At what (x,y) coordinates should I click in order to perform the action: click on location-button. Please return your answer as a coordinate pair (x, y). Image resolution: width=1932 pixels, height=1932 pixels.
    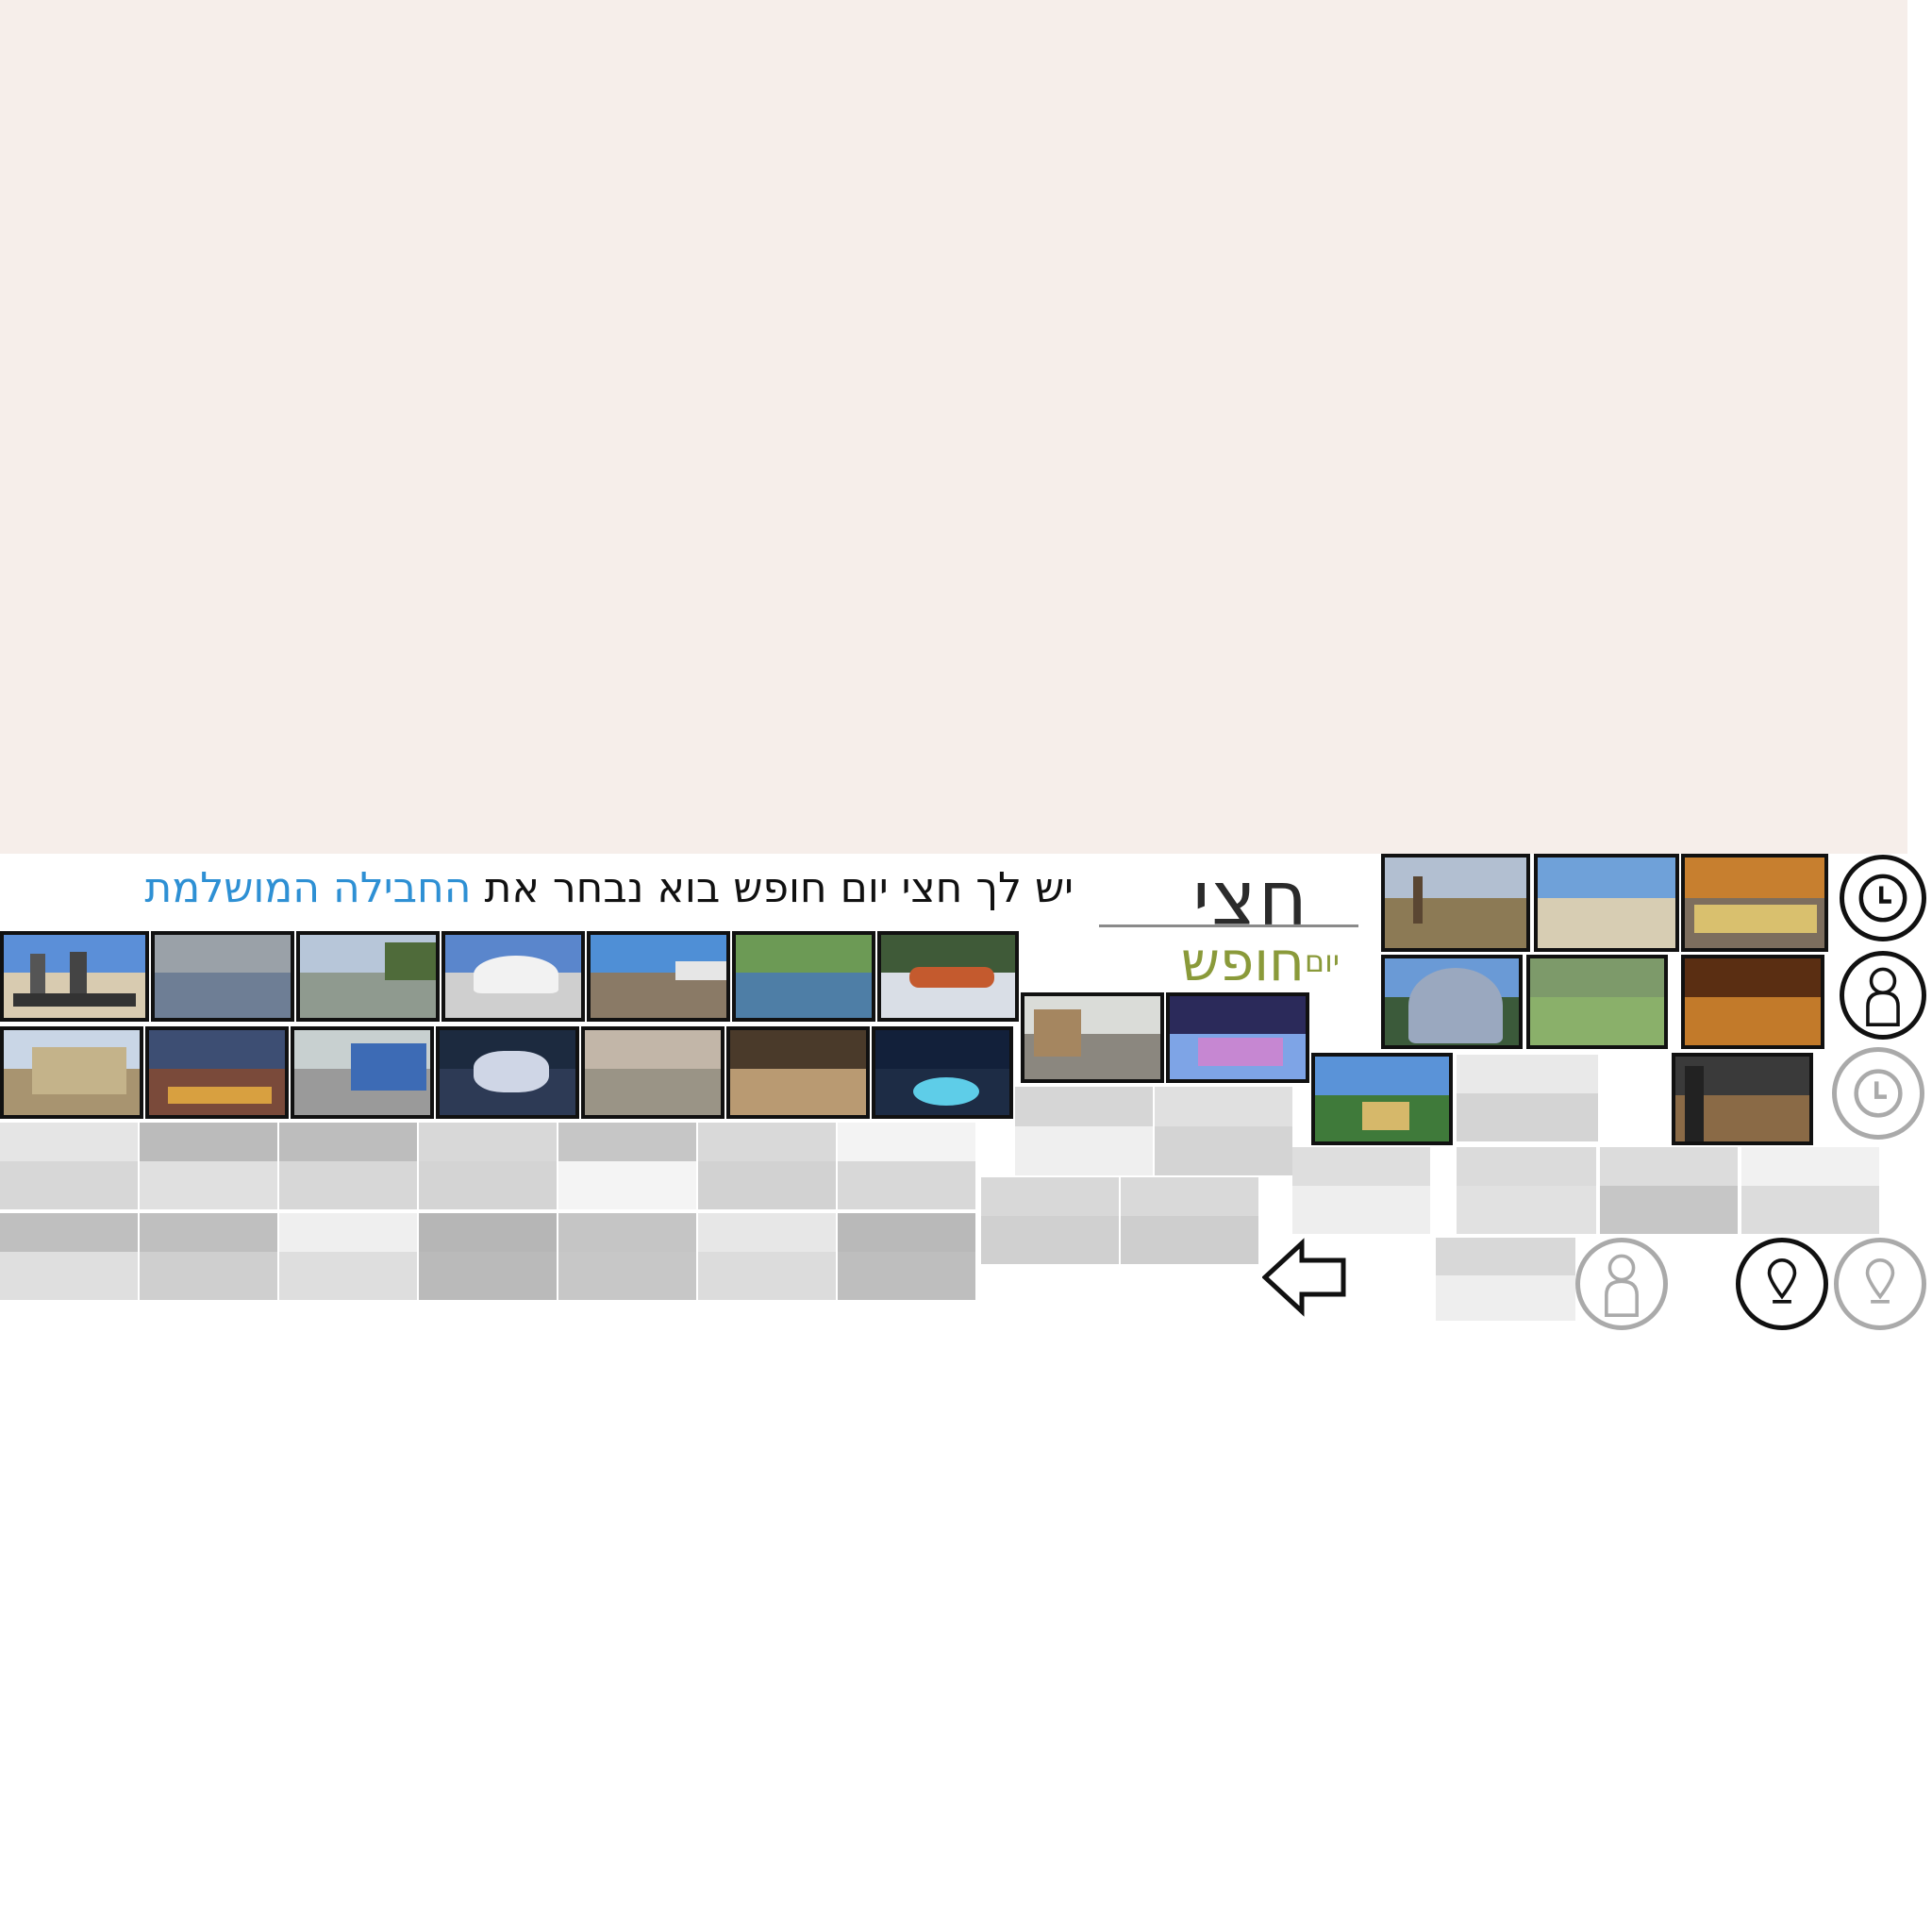
    Looking at the image, I should click on (1782, 1284).